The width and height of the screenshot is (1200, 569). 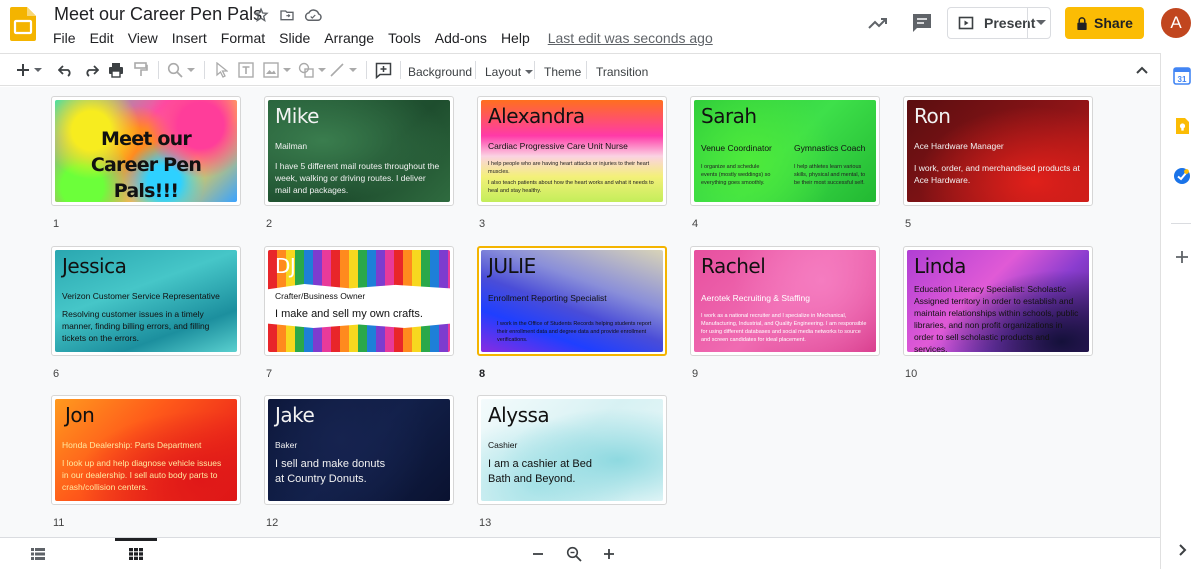 I want to click on account-avatar: A, so click(x=1176, y=23).